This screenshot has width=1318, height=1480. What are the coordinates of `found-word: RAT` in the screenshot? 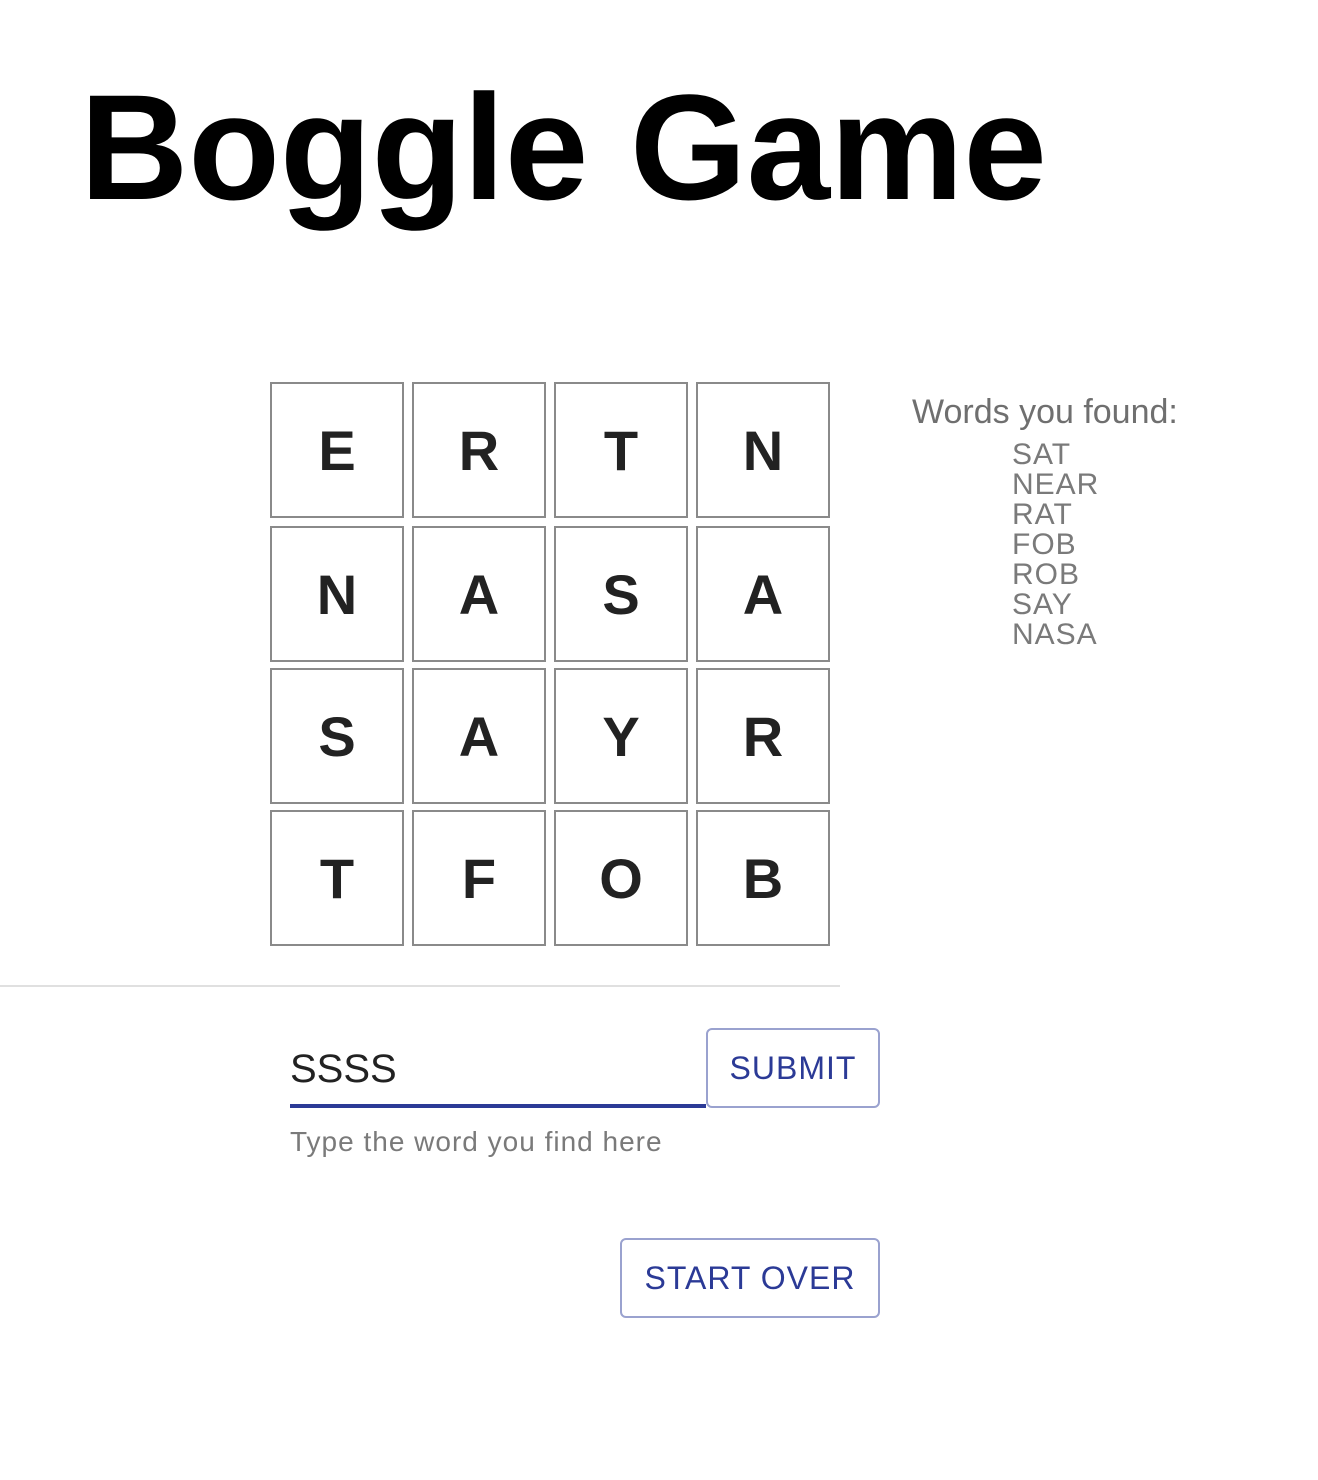 It's located at (1042, 514).